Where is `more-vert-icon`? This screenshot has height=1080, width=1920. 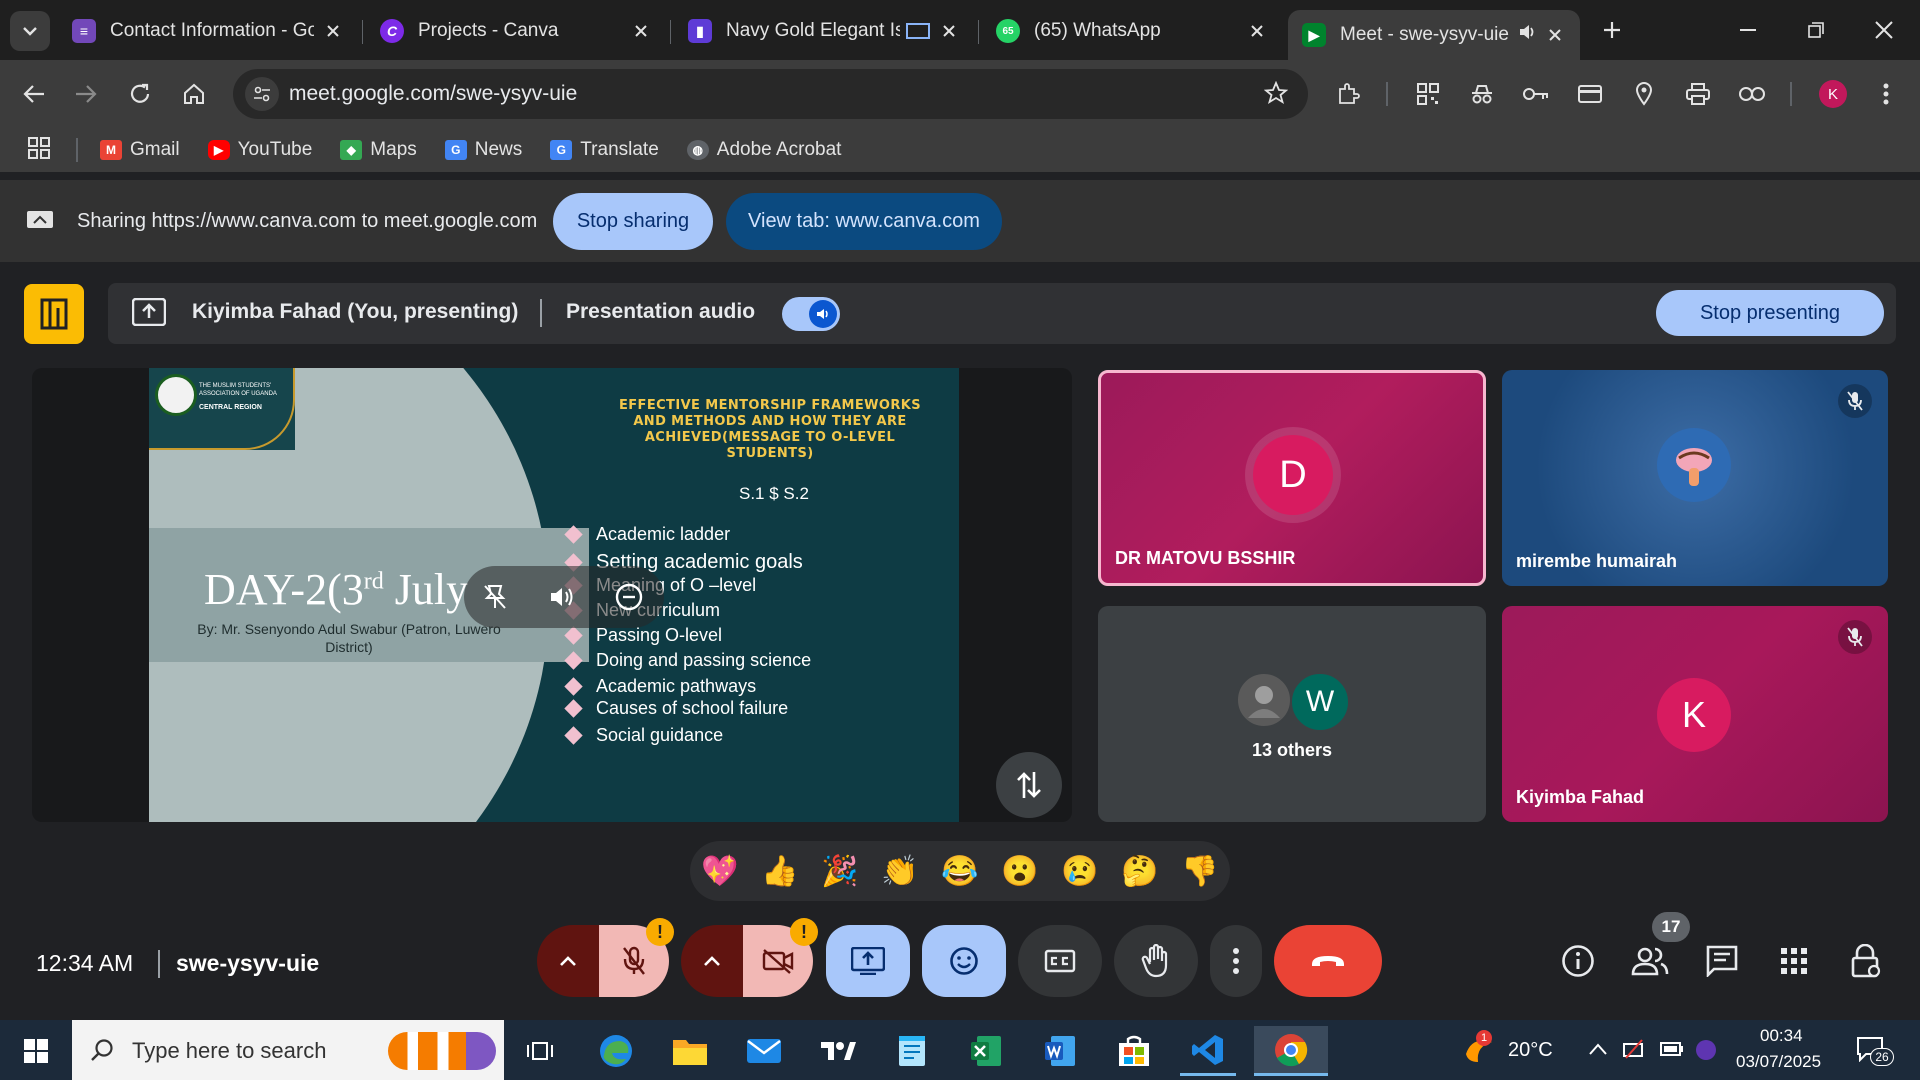 more-vert-icon is located at coordinates (1886, 94).